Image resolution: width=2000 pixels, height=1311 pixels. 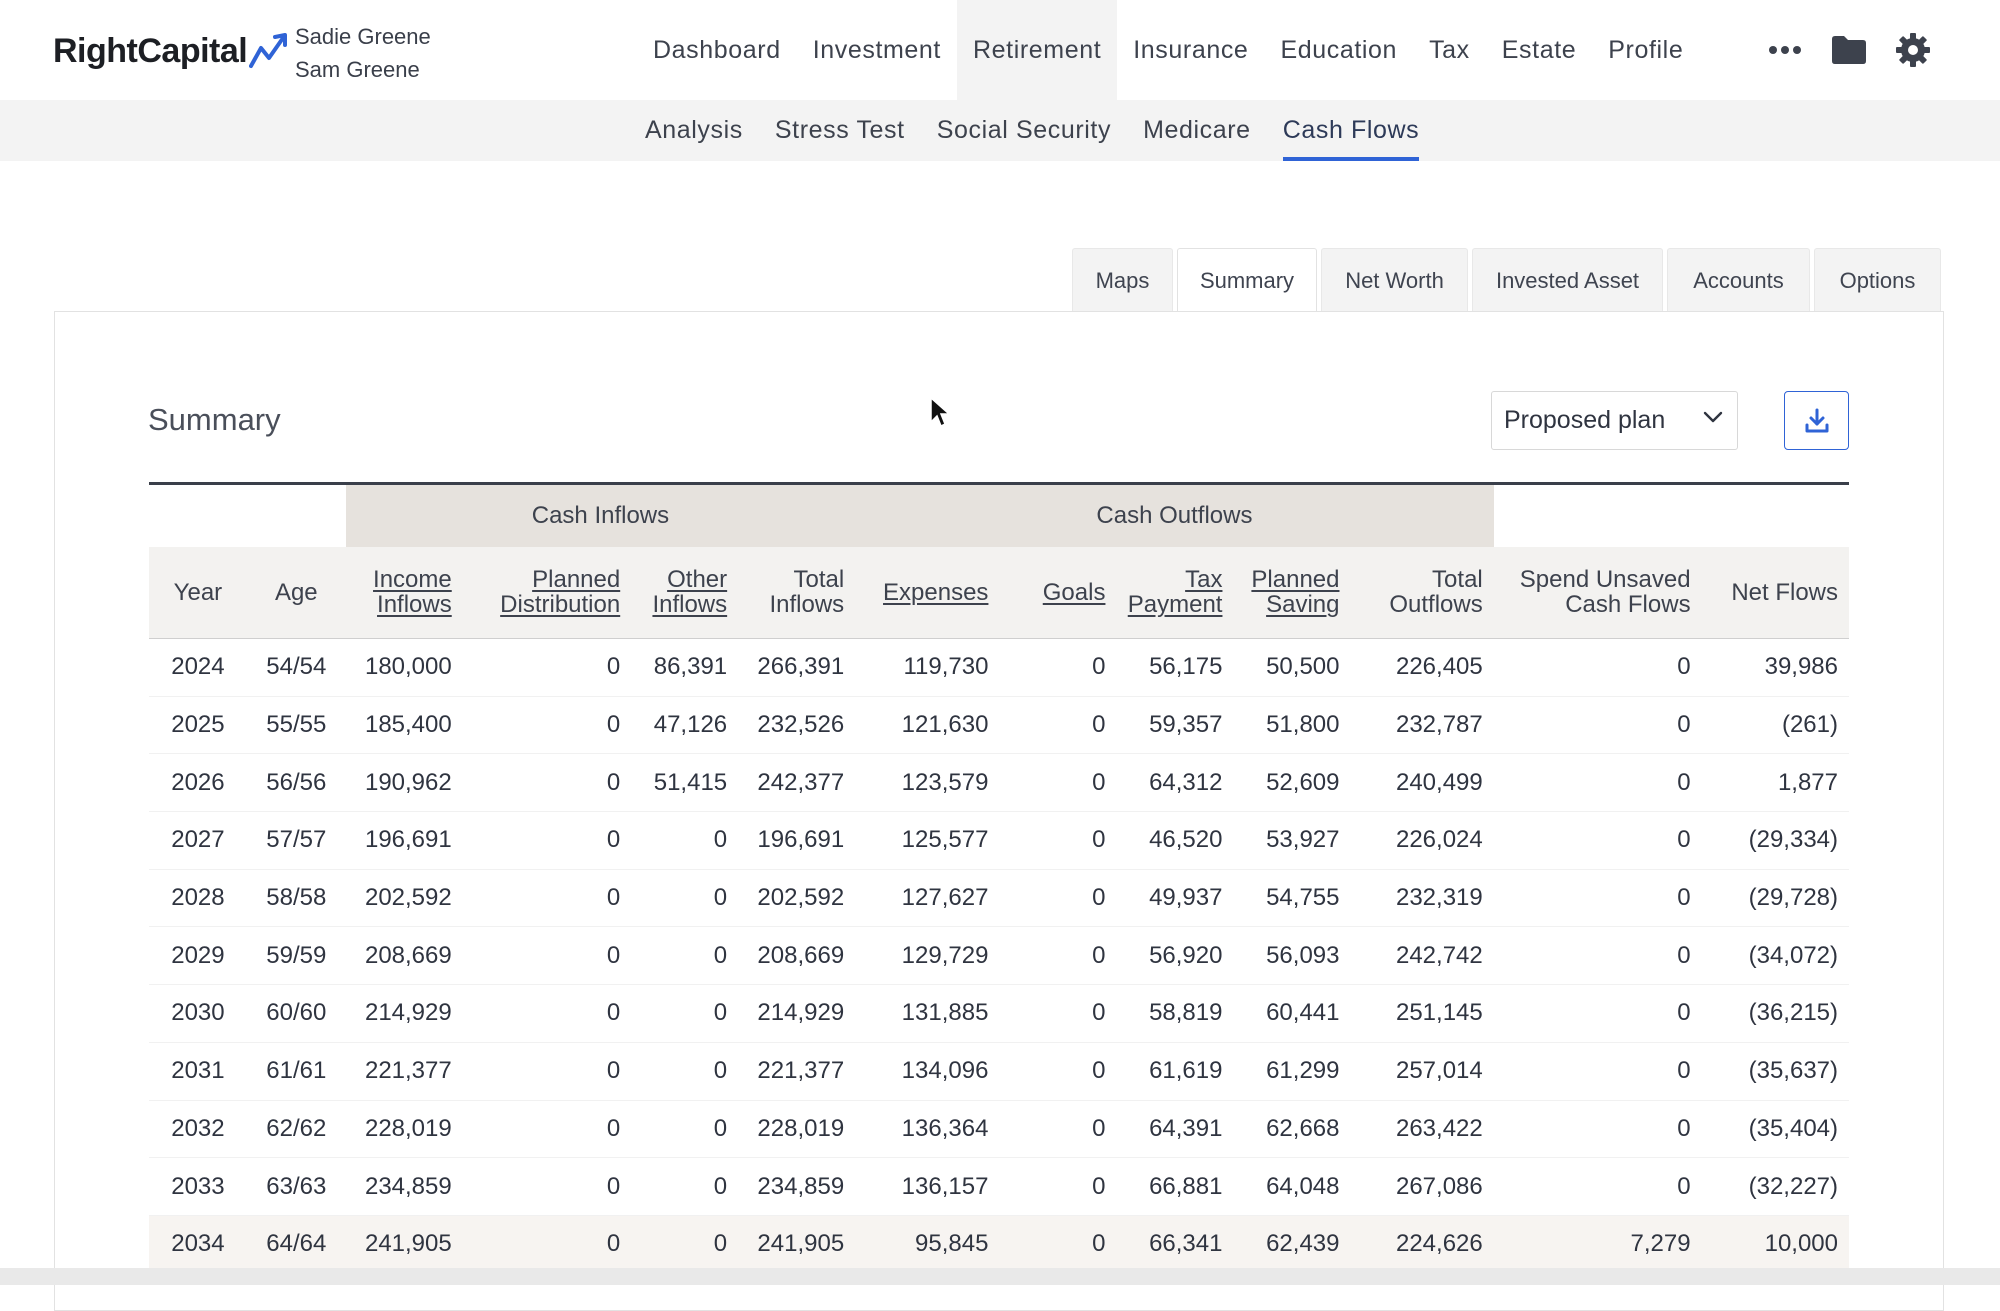 What do you see at coordinates (1645, 50) in the screenshot?
I see `nav-profile: Profile` at bounding box center [1645, 50].